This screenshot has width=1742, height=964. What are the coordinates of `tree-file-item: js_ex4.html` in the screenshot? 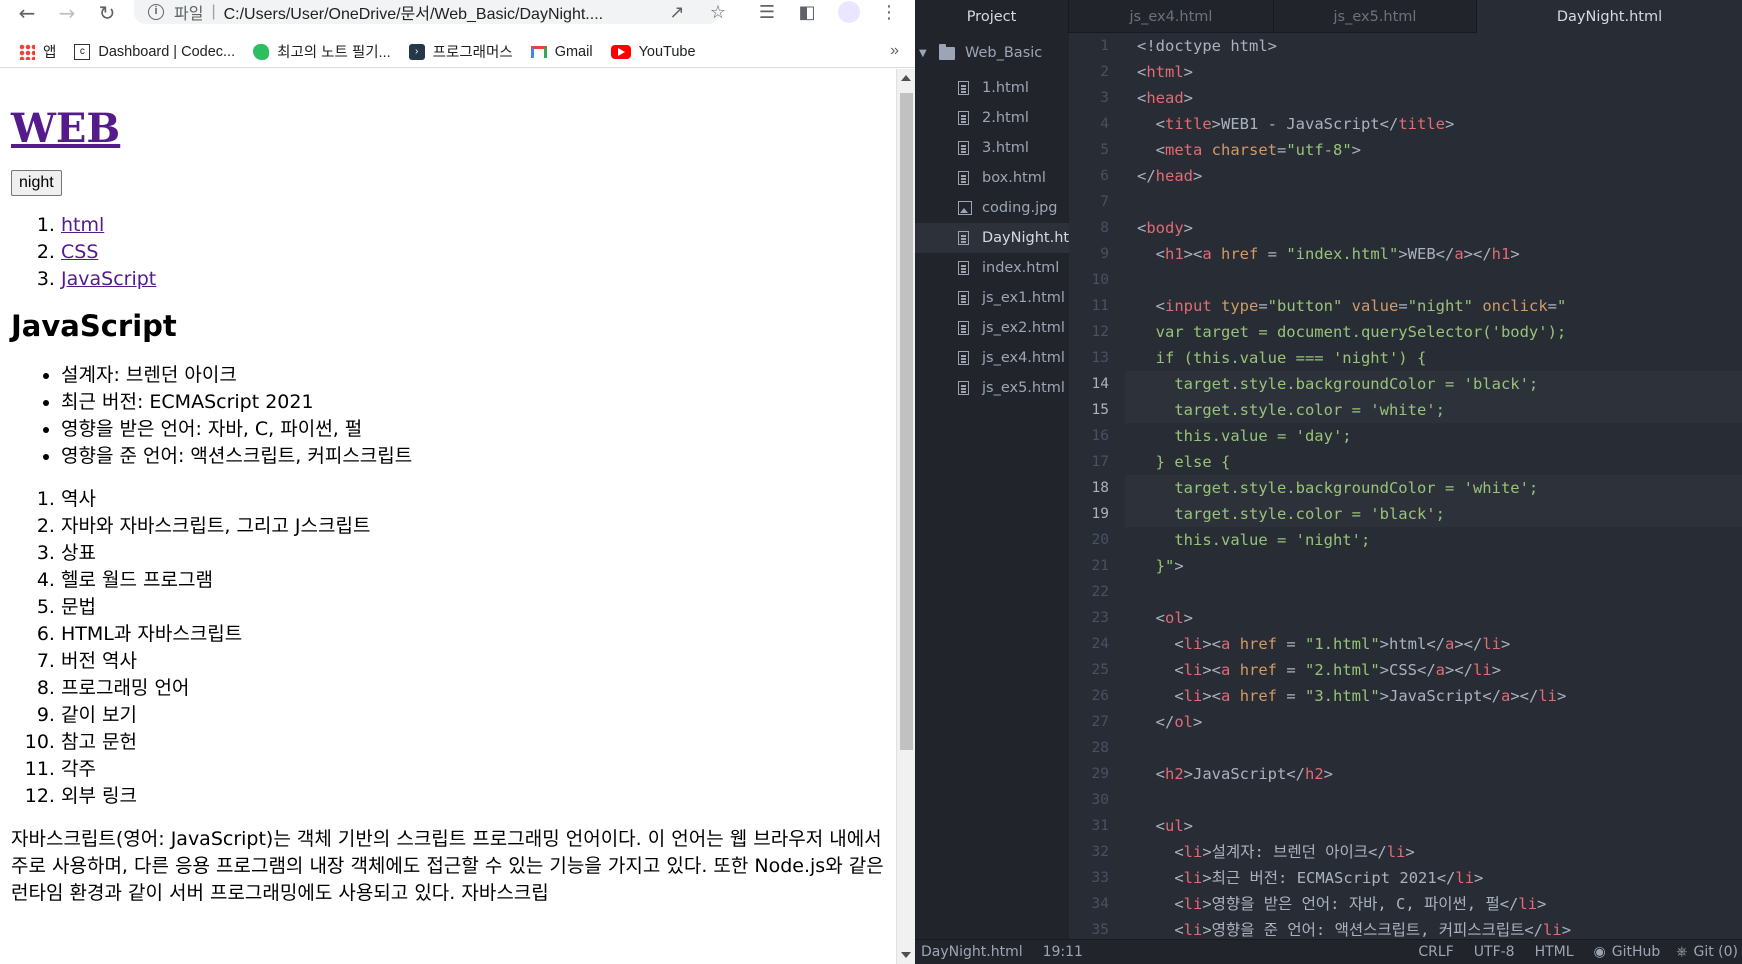 It's located at (992, 358).